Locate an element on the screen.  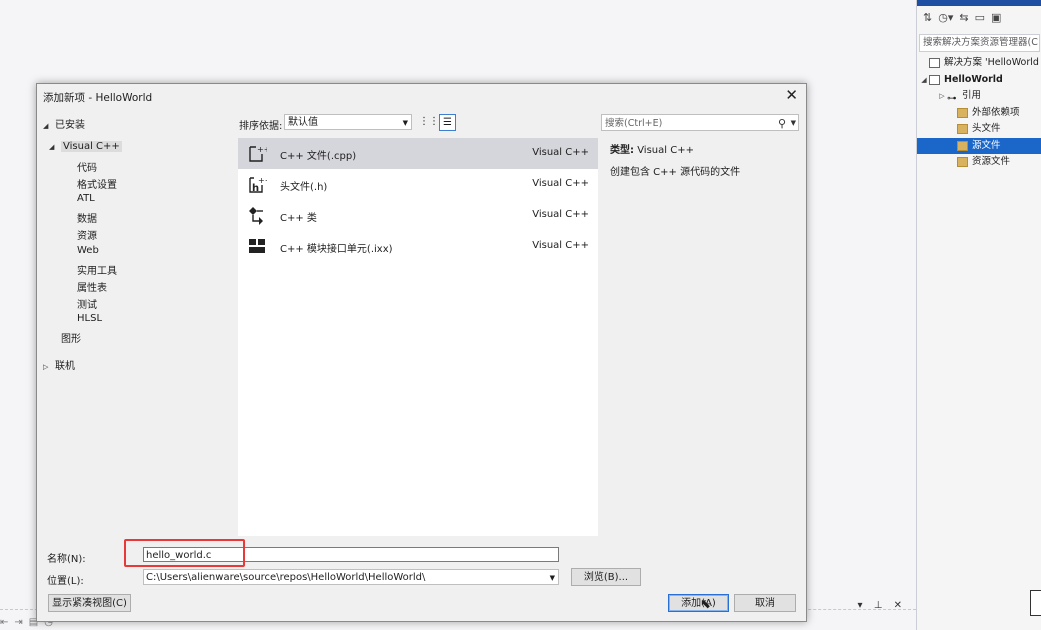
references-icon: ⊶ is located at coordinates (952, 99).